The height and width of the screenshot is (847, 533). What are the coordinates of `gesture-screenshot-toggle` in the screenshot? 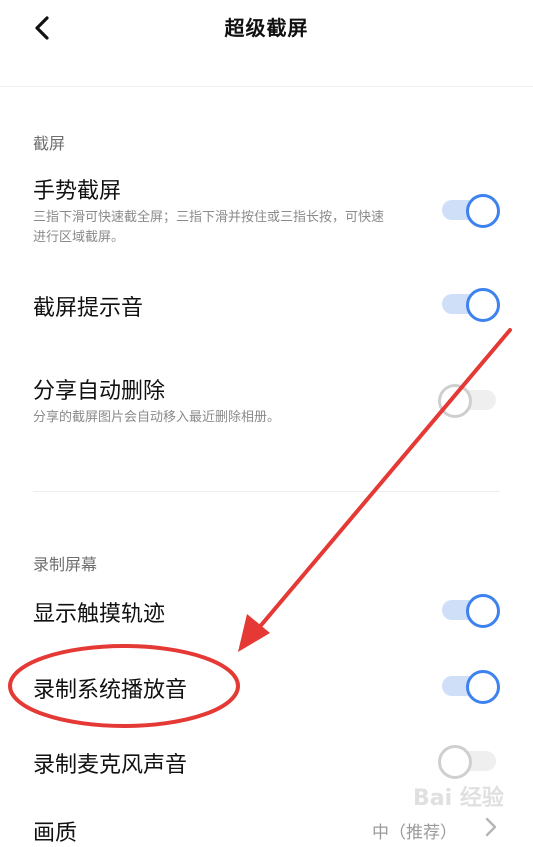 It's located at (469, 210).